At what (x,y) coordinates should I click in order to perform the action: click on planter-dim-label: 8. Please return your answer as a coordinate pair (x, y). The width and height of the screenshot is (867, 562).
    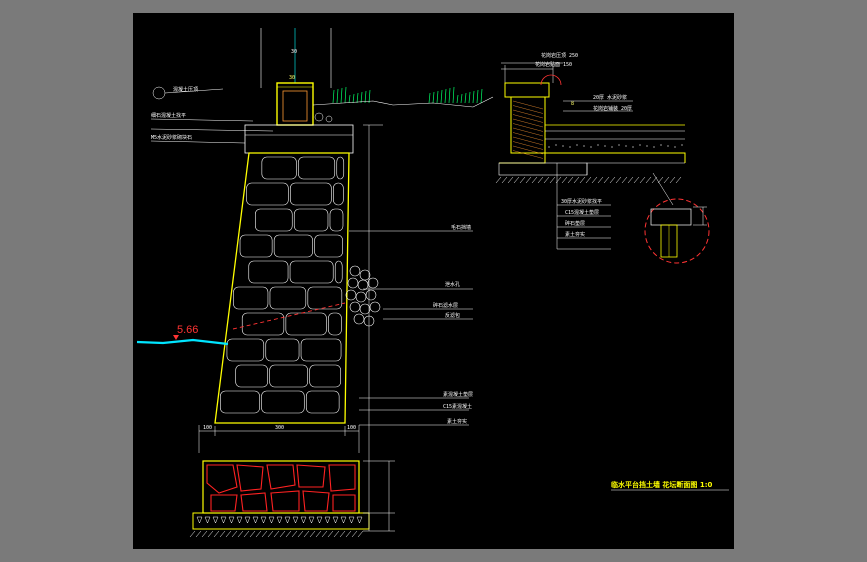
    Looking at the image, I should click on (572, 104).